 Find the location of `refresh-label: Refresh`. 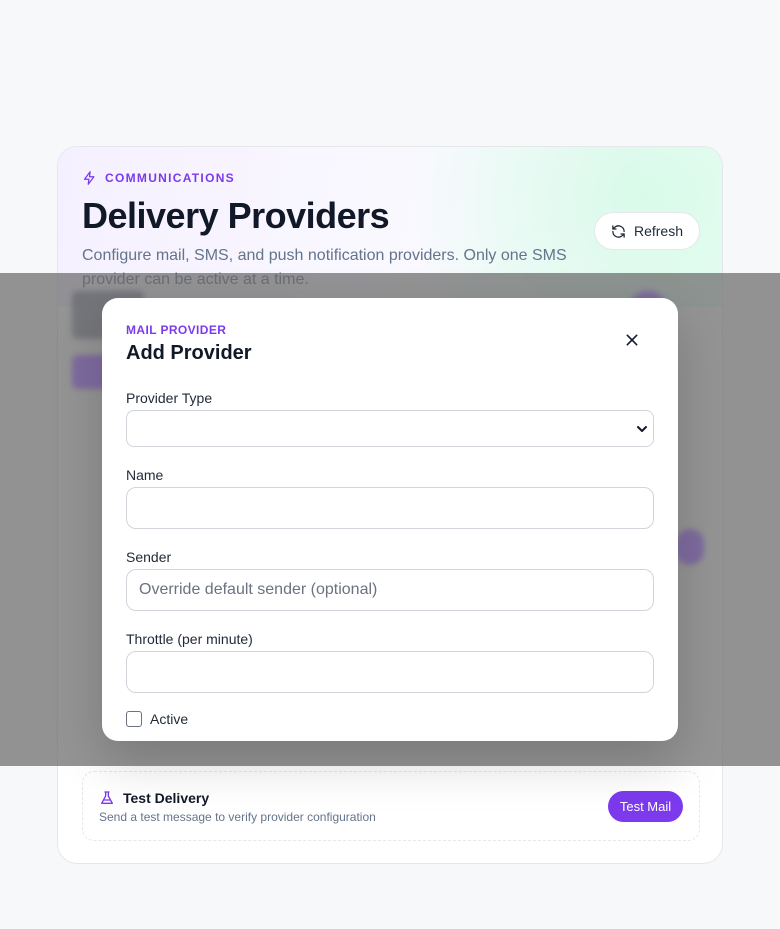

refresh-label: Refresh is located at coordinates (658, 231).